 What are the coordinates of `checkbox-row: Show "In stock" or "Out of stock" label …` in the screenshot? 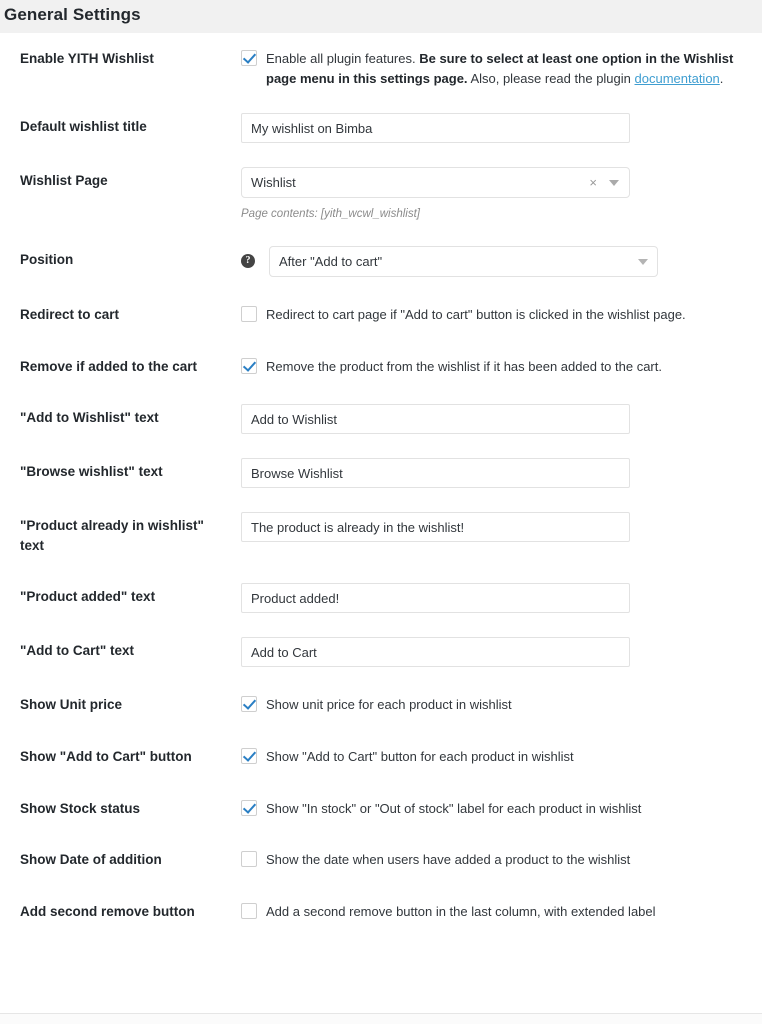 It's located at (491, 807).